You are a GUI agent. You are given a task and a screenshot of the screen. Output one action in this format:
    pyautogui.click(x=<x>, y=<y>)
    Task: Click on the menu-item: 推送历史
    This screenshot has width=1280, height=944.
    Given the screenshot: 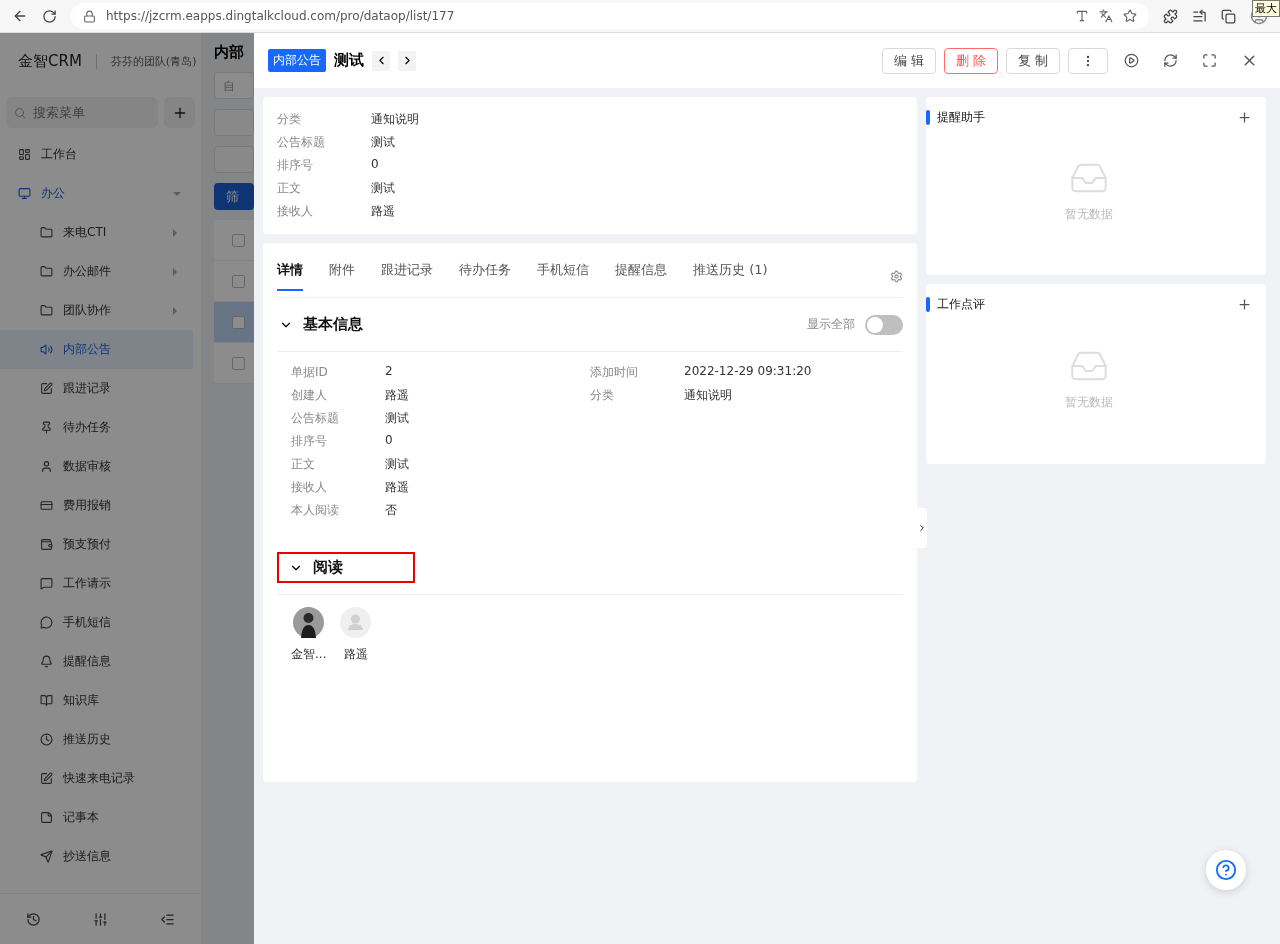 What is the action you would take?
    pyautogui.click(x=96, y=739)
    